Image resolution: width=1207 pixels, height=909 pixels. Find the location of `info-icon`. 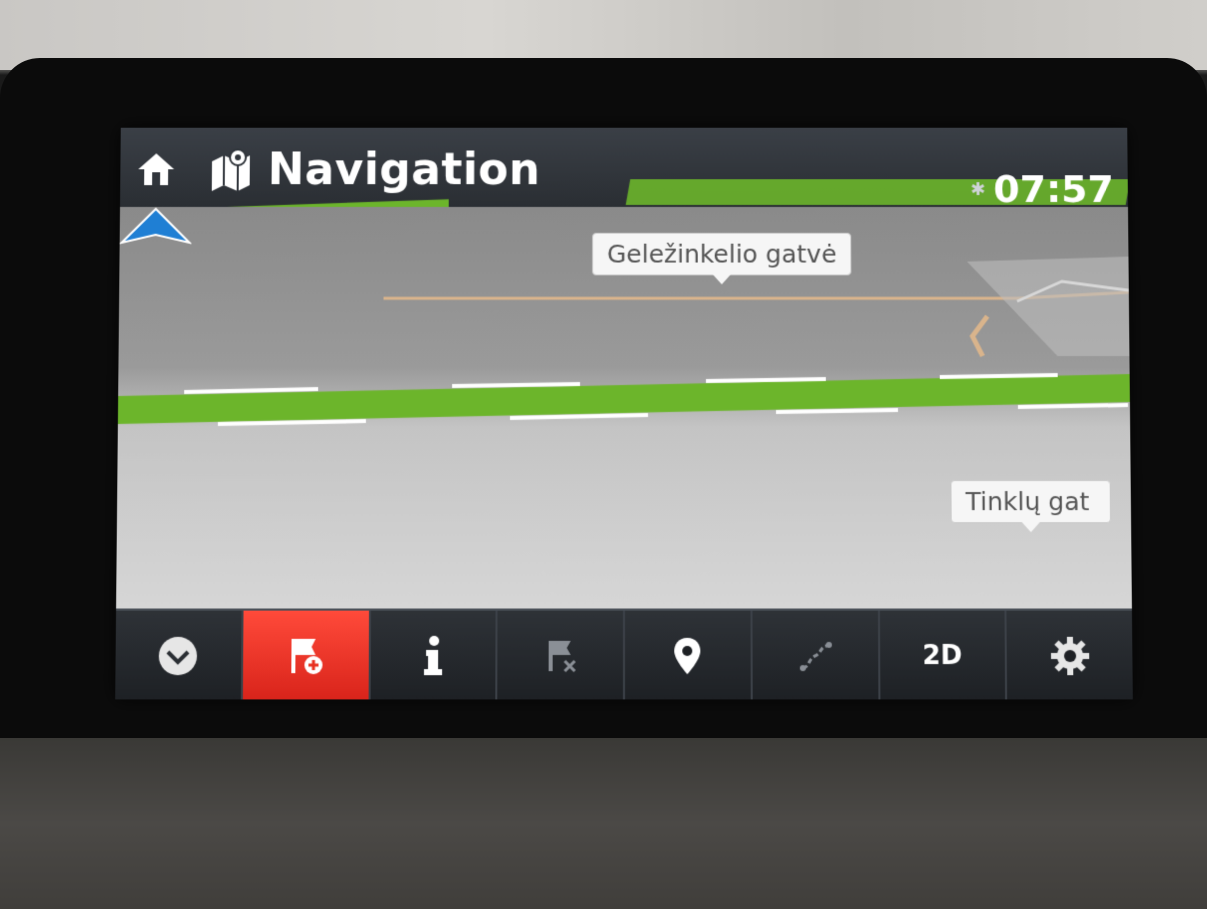

info-icon is located at coordinates (433, 656).